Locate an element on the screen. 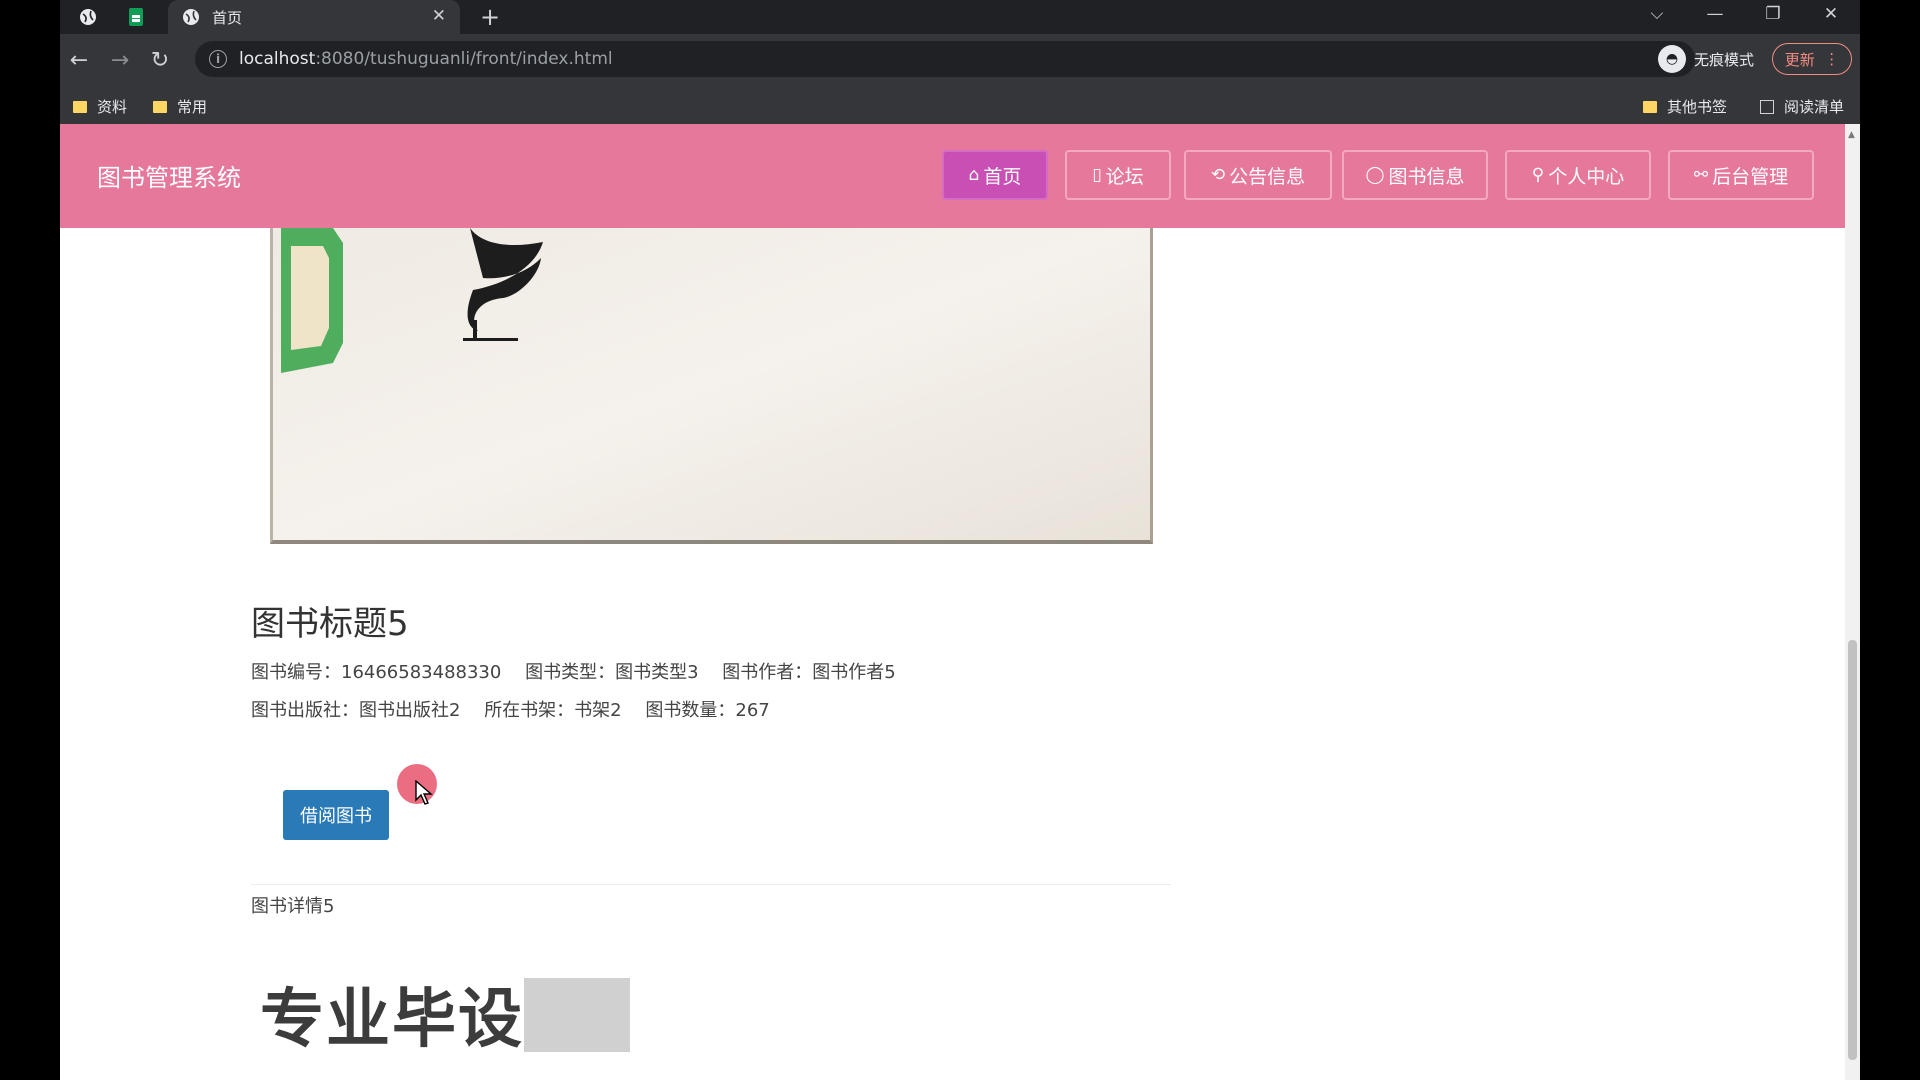 The image size is (1920, 1080). restore-icon: ❐ is located at coordinates (1773, 14).